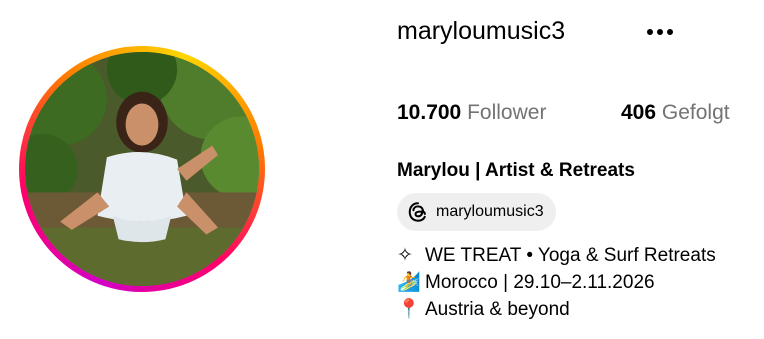  What do you see at coordinates (417, 212) in the screenshot?
I see `threads-icon` at bounding box center [417, 212].